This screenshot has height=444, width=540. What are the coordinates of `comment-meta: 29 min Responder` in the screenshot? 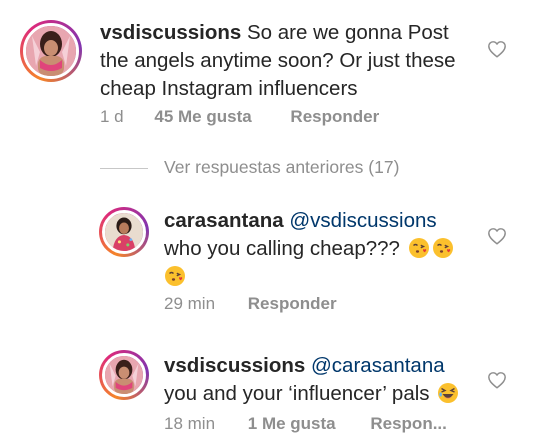 It's located at (250, 304).